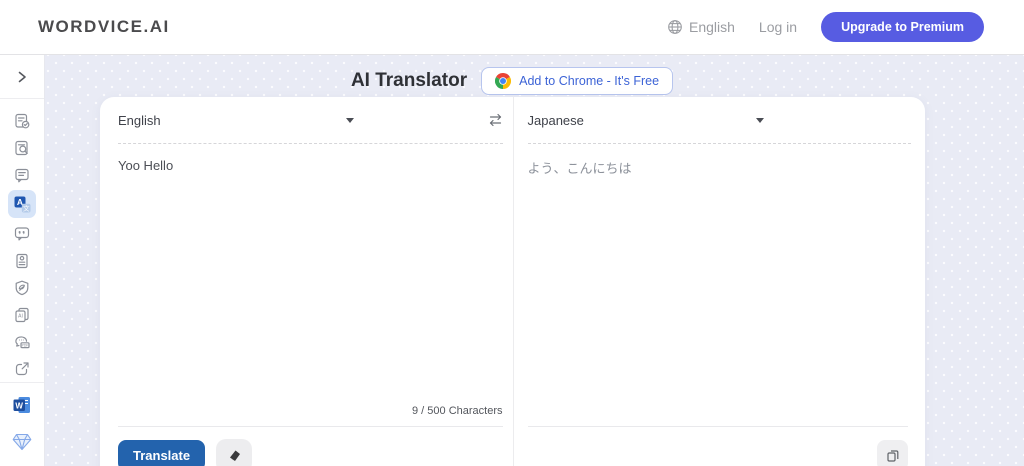 The image size is (1024, 466). I want to click on swap-languages-button, so click(495, 120).